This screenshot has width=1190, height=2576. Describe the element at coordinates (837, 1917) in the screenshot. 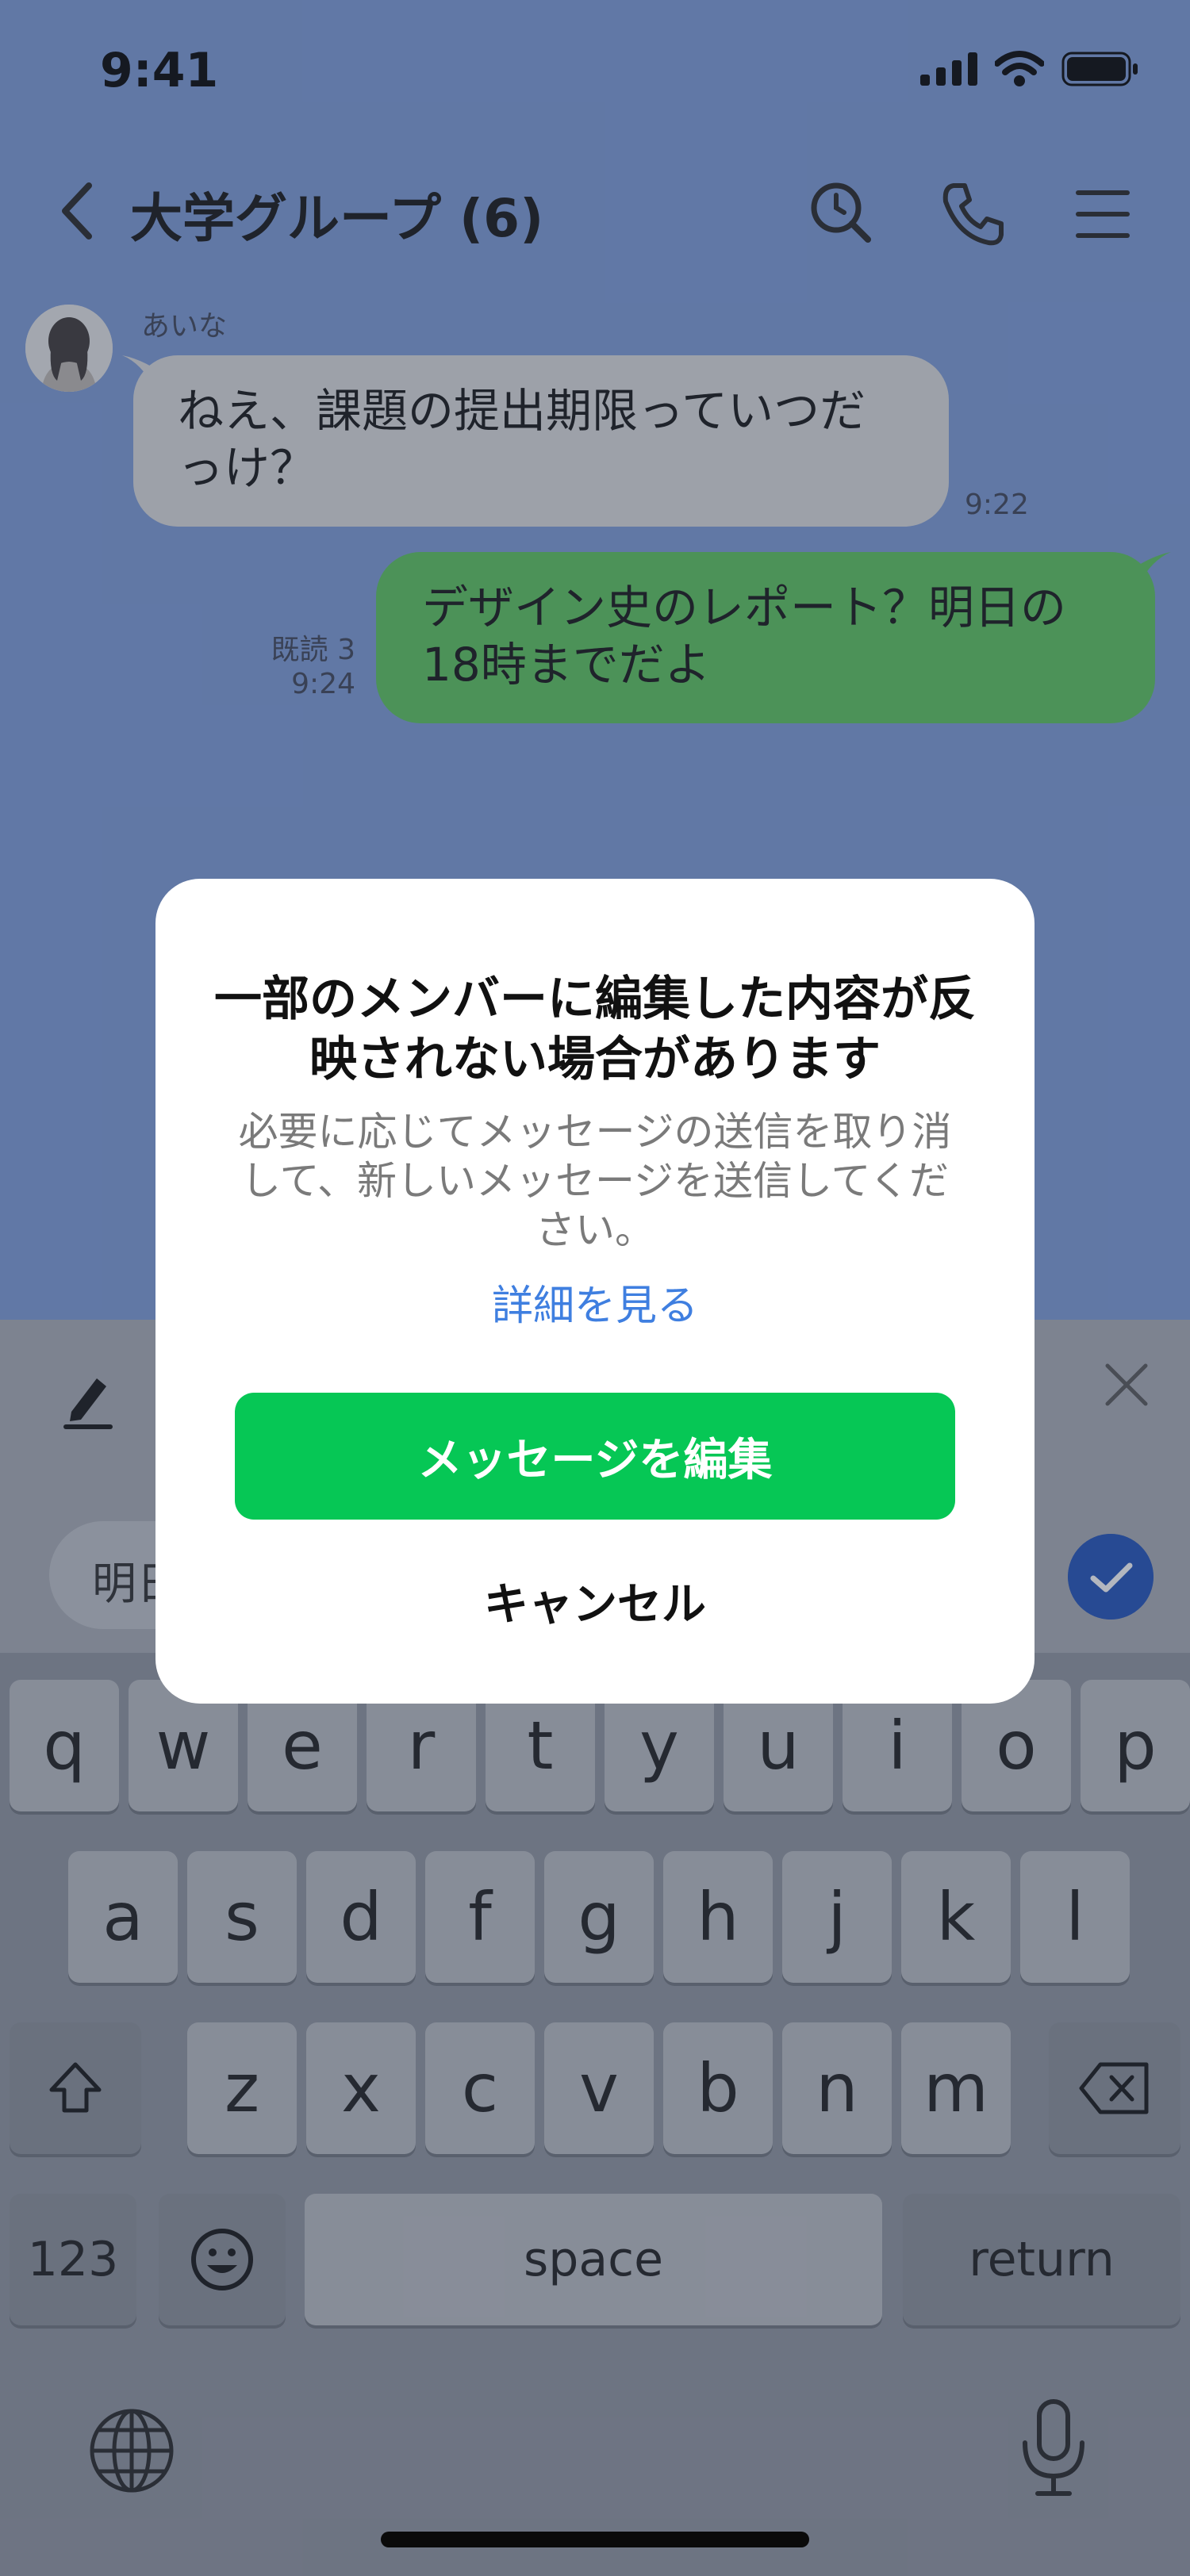

I see `key-j: j` at that location.